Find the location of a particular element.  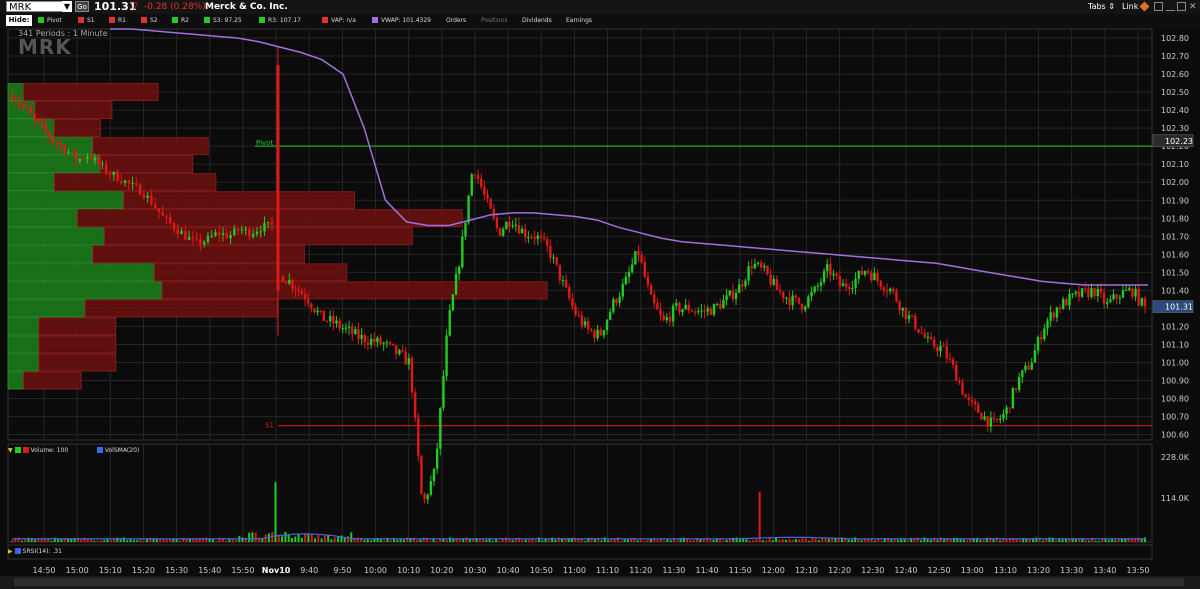

price-tag-label: 102.23 is located at coordinates (1179, 141).